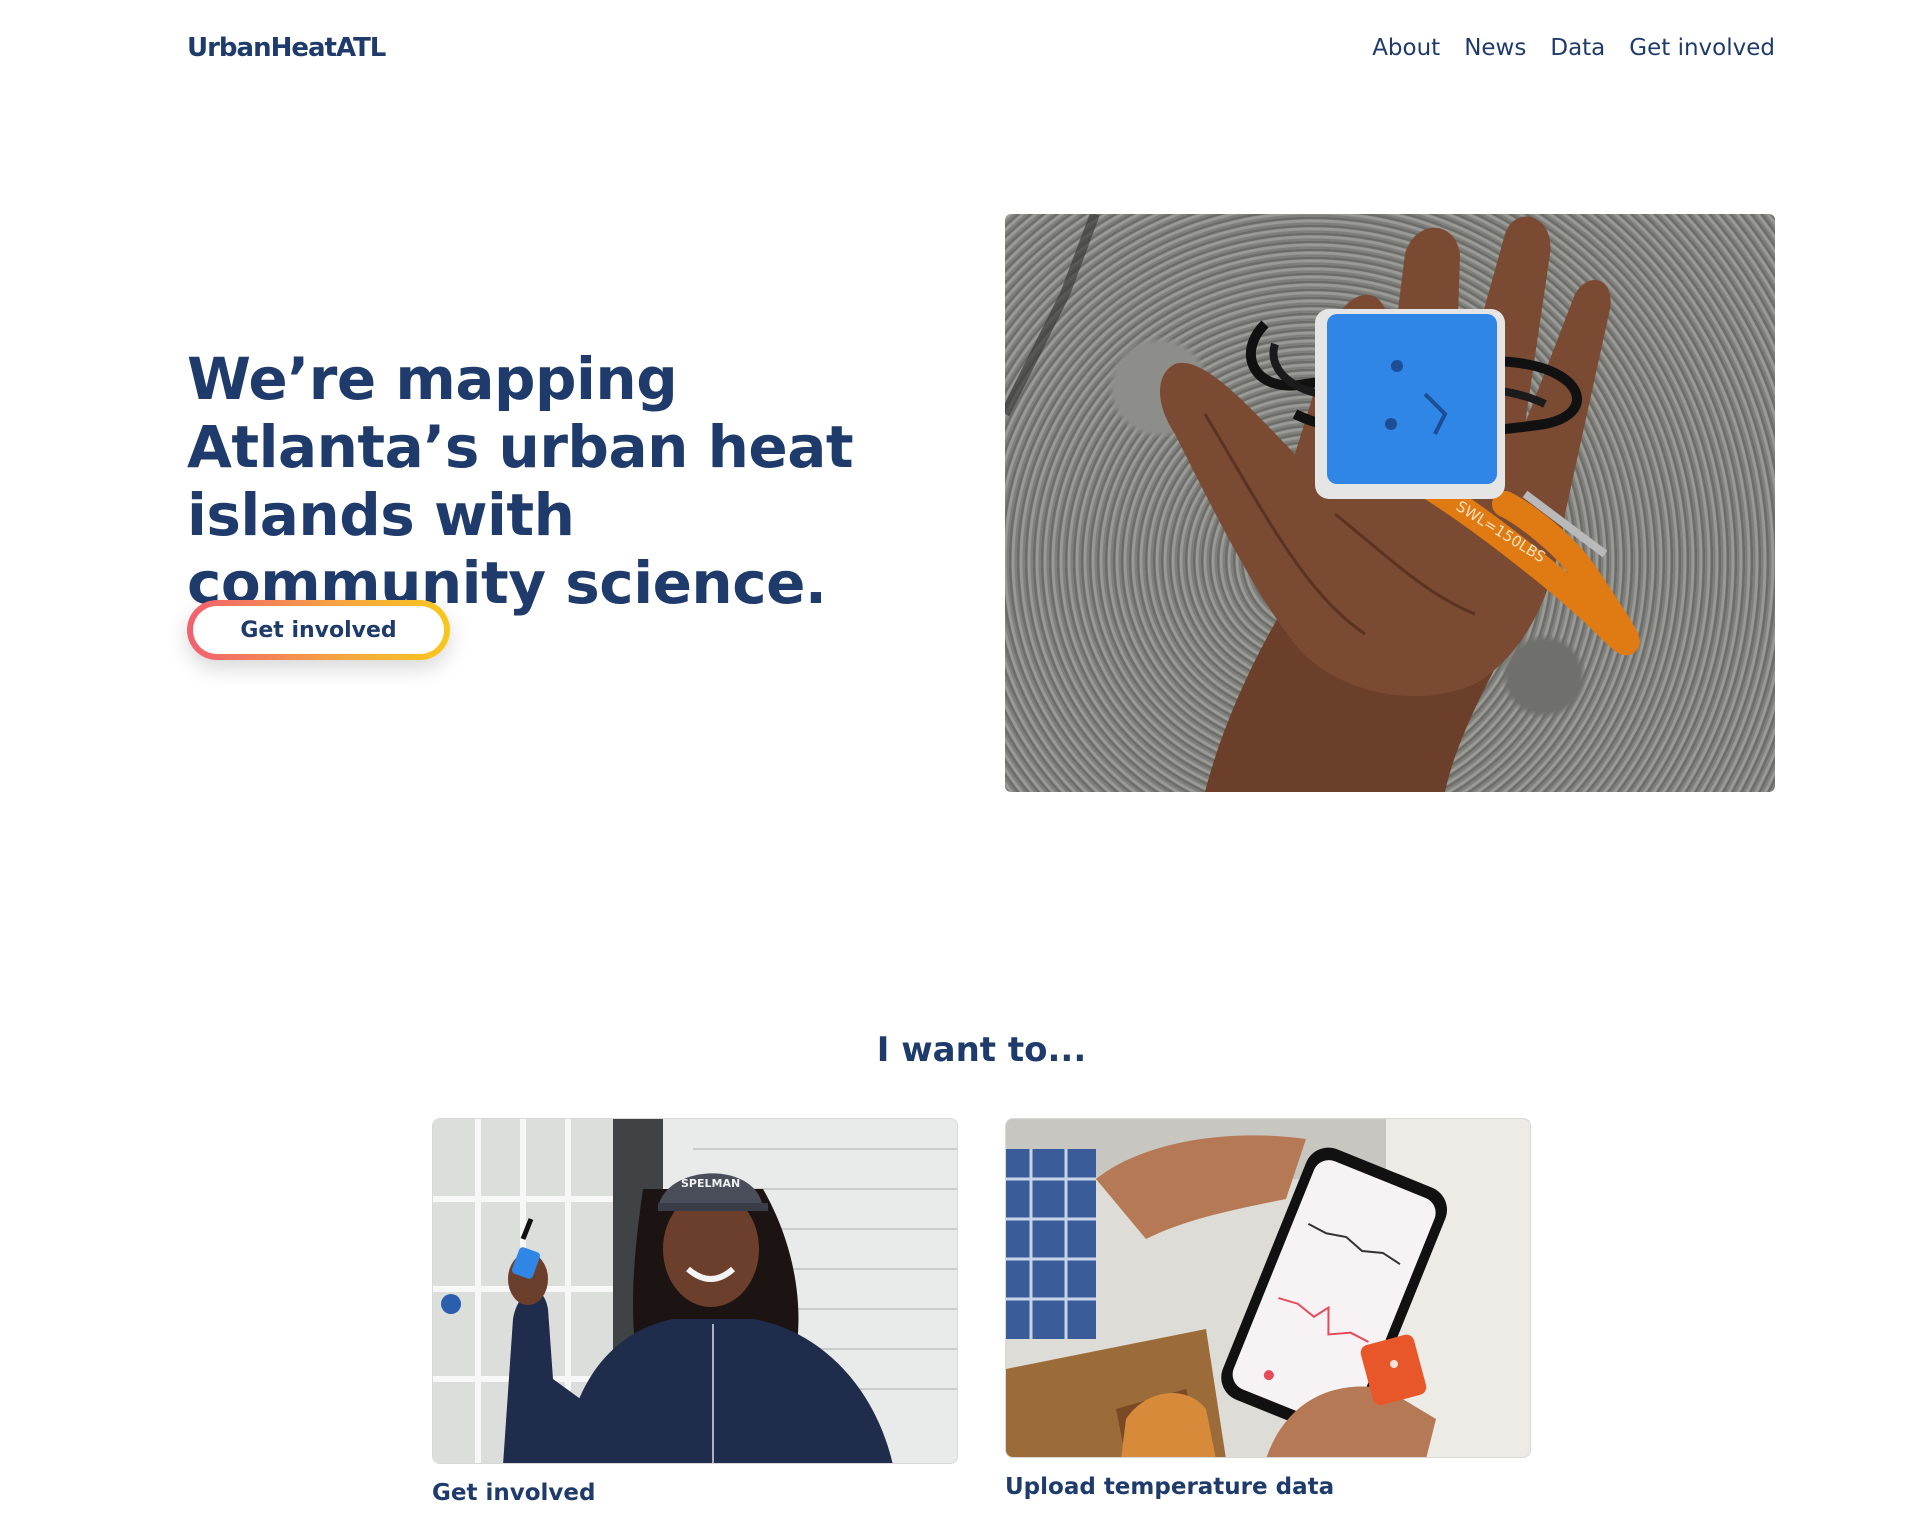 The image size is (1920, 1536). I want to click on hero-cta-border: Get involved, so click(318, 630).